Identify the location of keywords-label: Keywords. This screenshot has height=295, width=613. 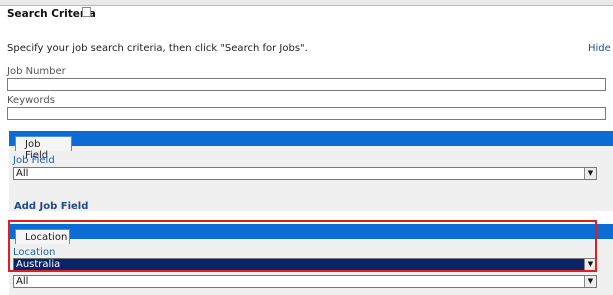
(31, 100).